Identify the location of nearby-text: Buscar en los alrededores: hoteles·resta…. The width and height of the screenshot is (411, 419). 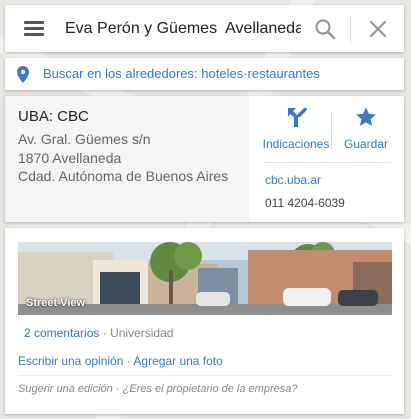
(181, 73).